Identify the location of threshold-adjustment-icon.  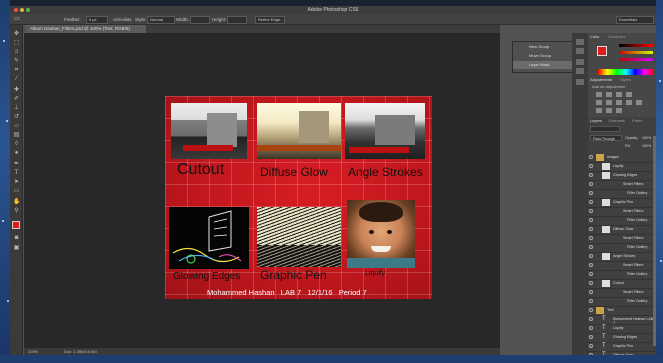
(619, 110).